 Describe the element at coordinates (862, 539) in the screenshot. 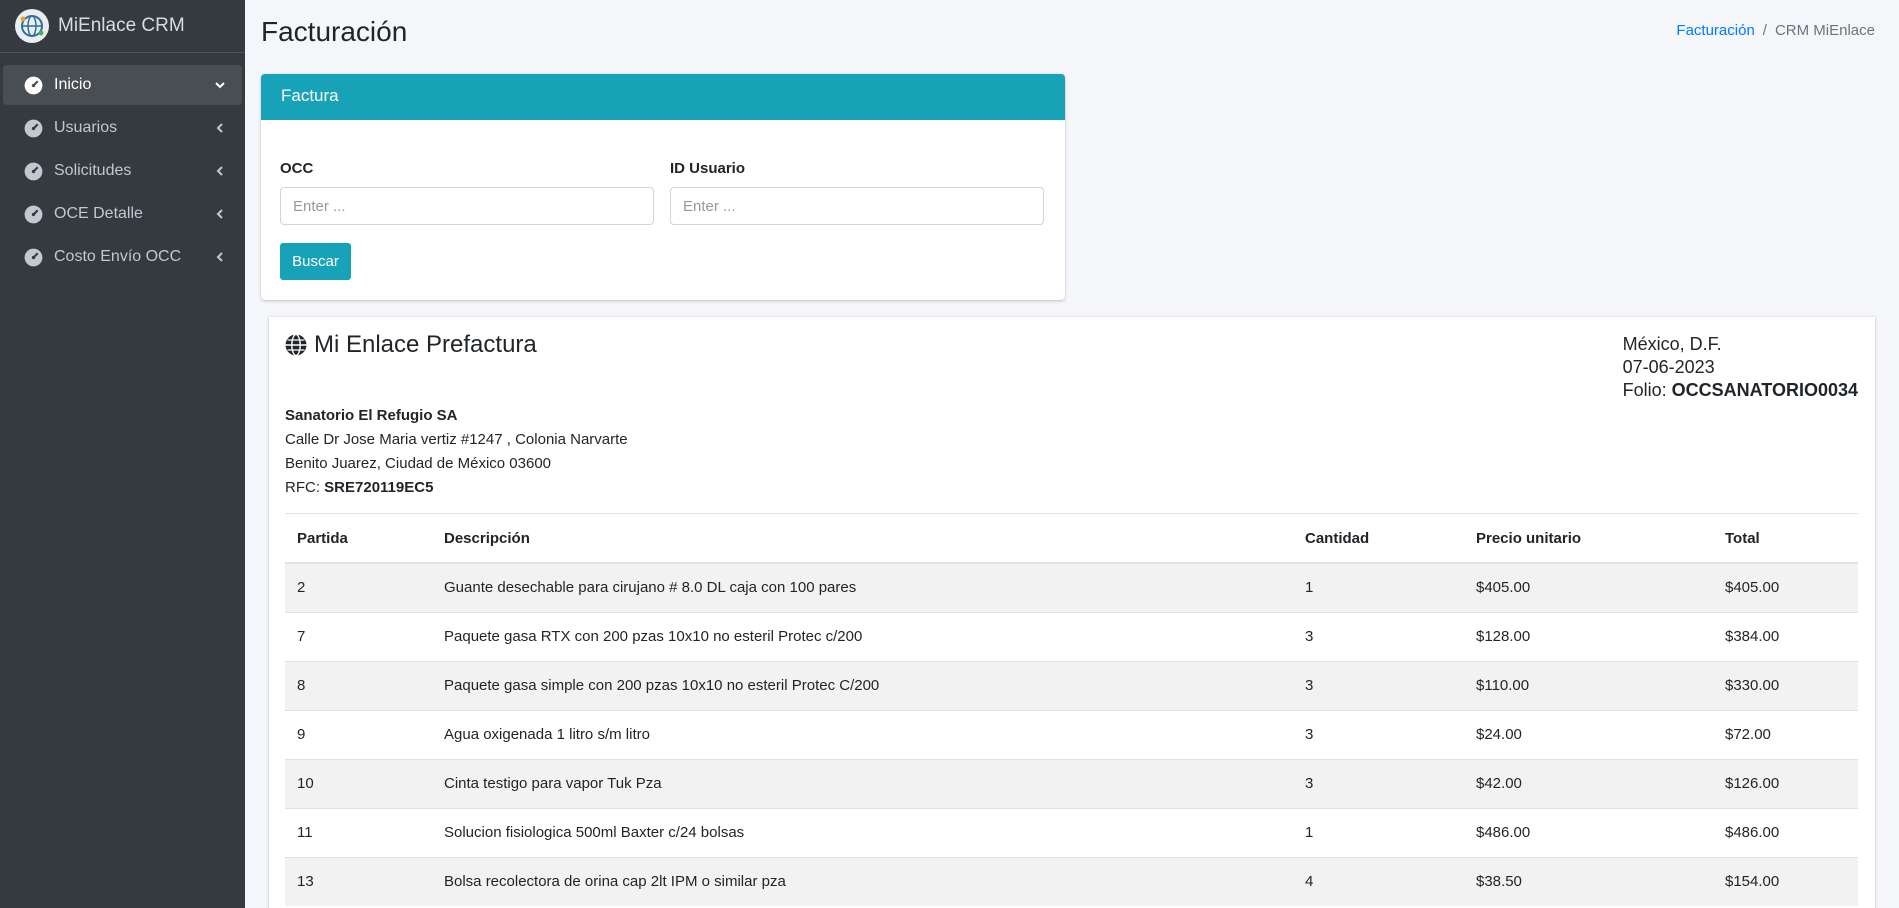

I see `column-header-descripcion: Descripción` at that location.